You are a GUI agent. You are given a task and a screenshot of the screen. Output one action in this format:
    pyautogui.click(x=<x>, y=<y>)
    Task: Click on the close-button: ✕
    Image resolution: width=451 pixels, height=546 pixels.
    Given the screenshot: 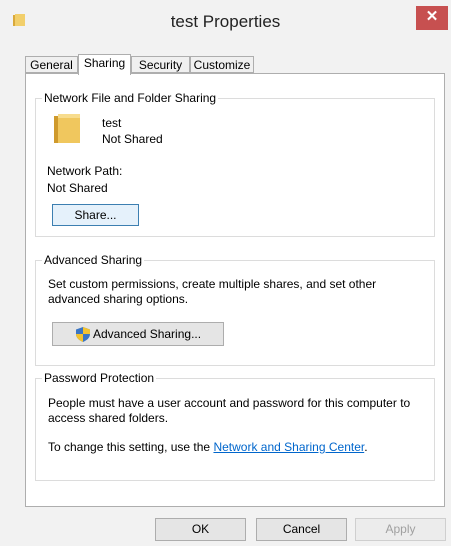 What is the action you would take?
    pyautogui.click(x=432, y=18)
    